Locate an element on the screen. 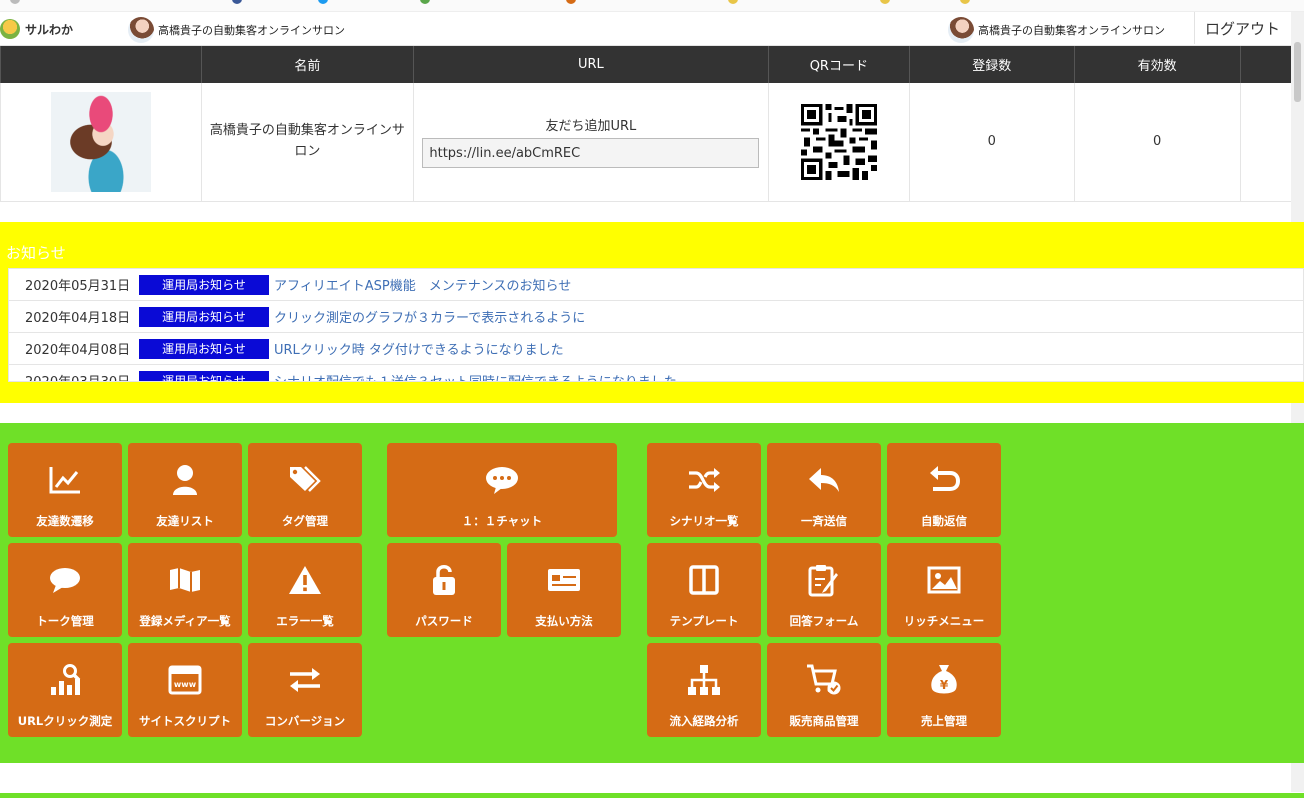 Image resolution: width=1304 pixels, height=798 pixels. table-header-row: 名前 URL QRコード 登録数 有効数 is located at coordinates (645, 64).